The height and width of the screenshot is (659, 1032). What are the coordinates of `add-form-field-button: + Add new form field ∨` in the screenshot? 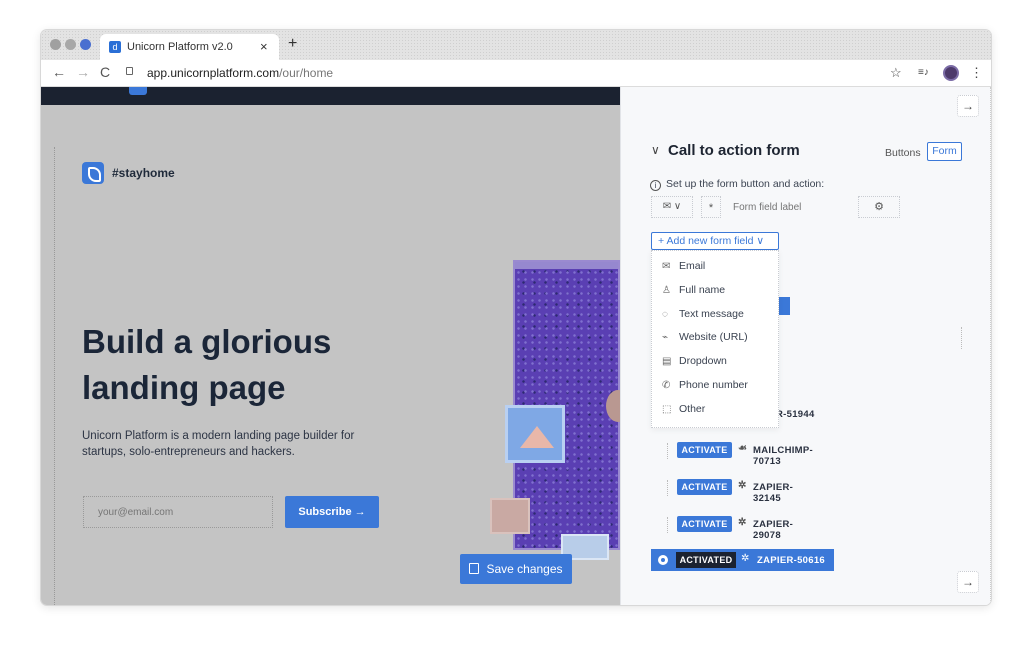 It's located at (715, 241).